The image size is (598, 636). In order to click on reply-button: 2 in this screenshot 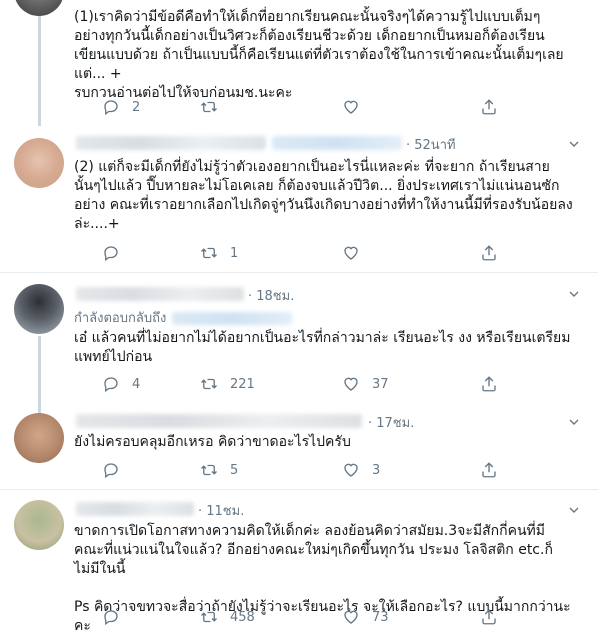, I will do `click(121, 107)`.